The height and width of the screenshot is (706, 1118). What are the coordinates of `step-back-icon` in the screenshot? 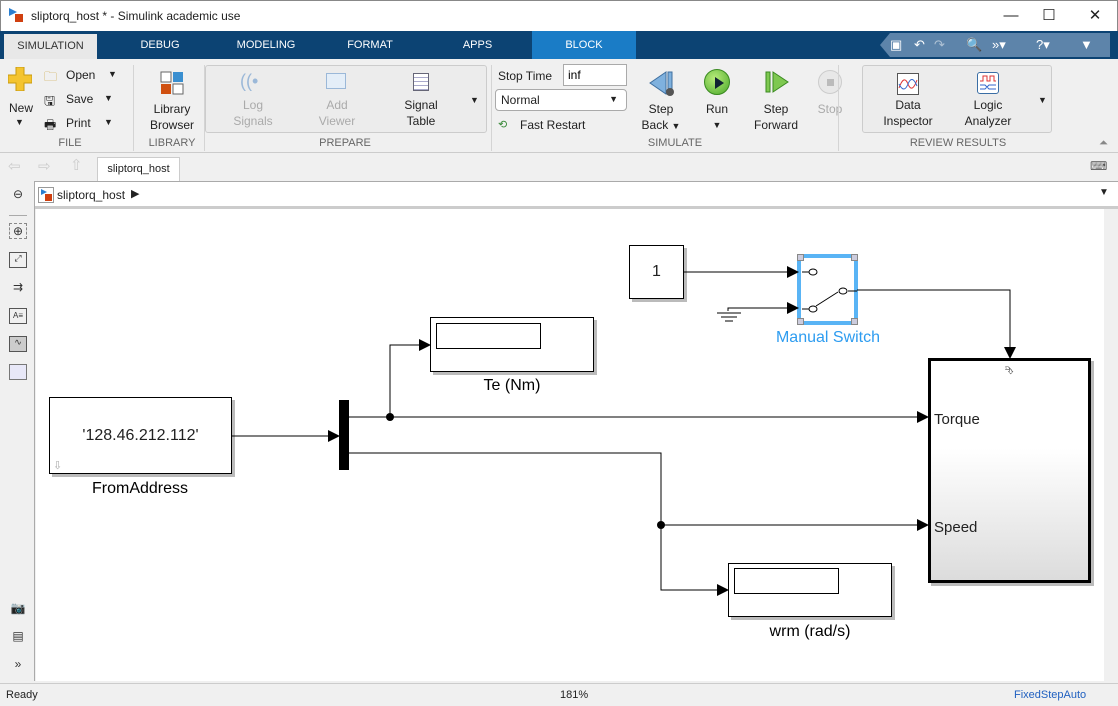 It's located at (662, 84).